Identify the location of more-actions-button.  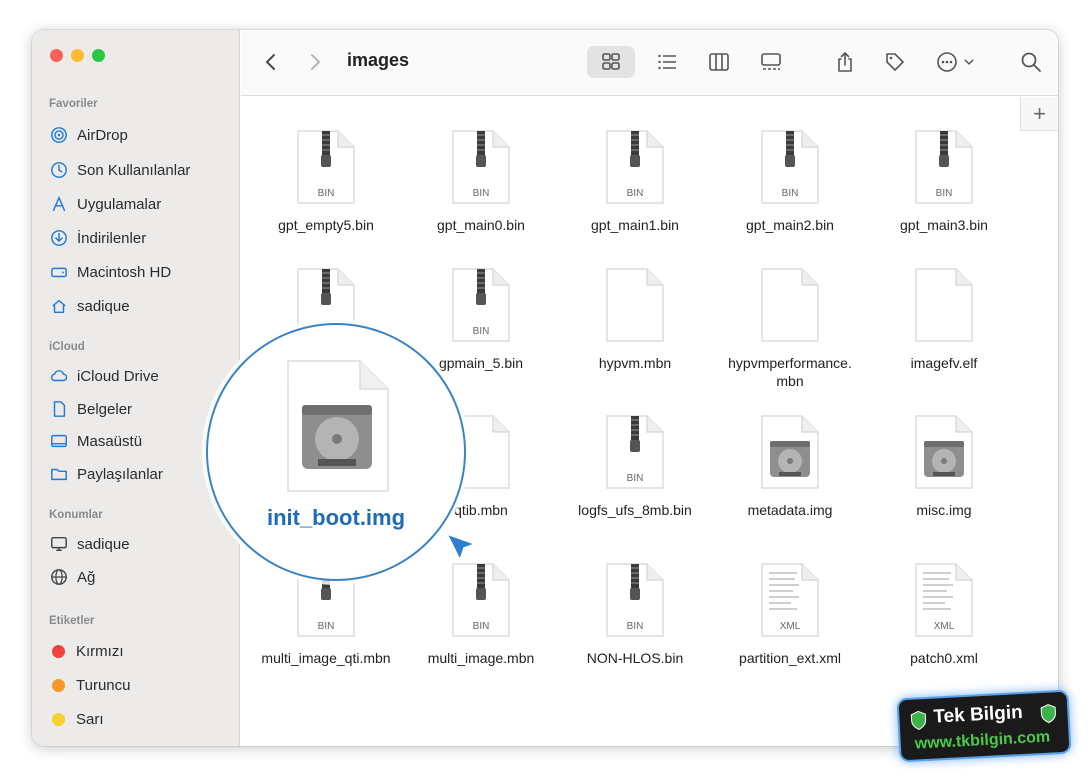
(956, 62).